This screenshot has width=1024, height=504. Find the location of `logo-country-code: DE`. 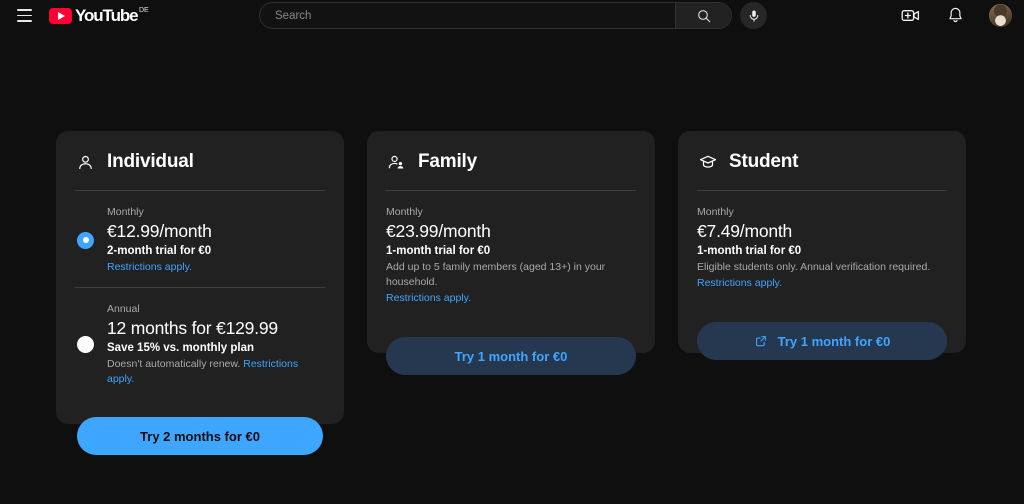

logo-country-code: DE is located at coordinates (144, 10).